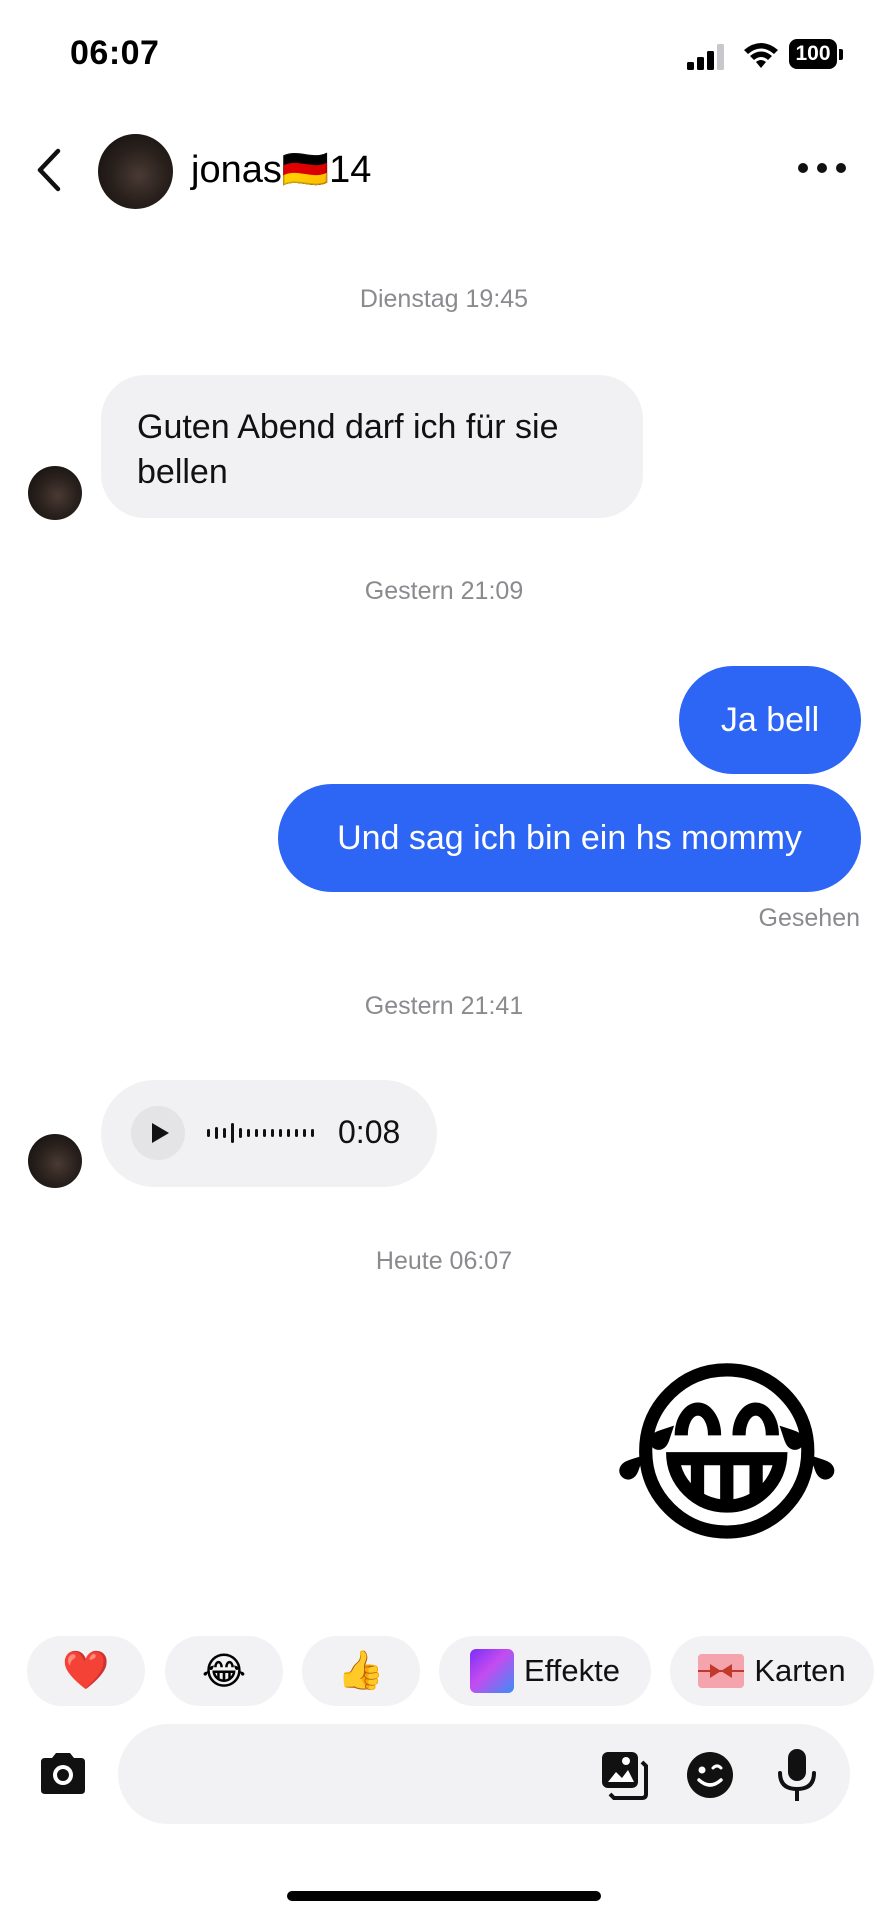 This screenshot has height=1920, width=888. I want to click on contact-avatar, so click(135, 171).